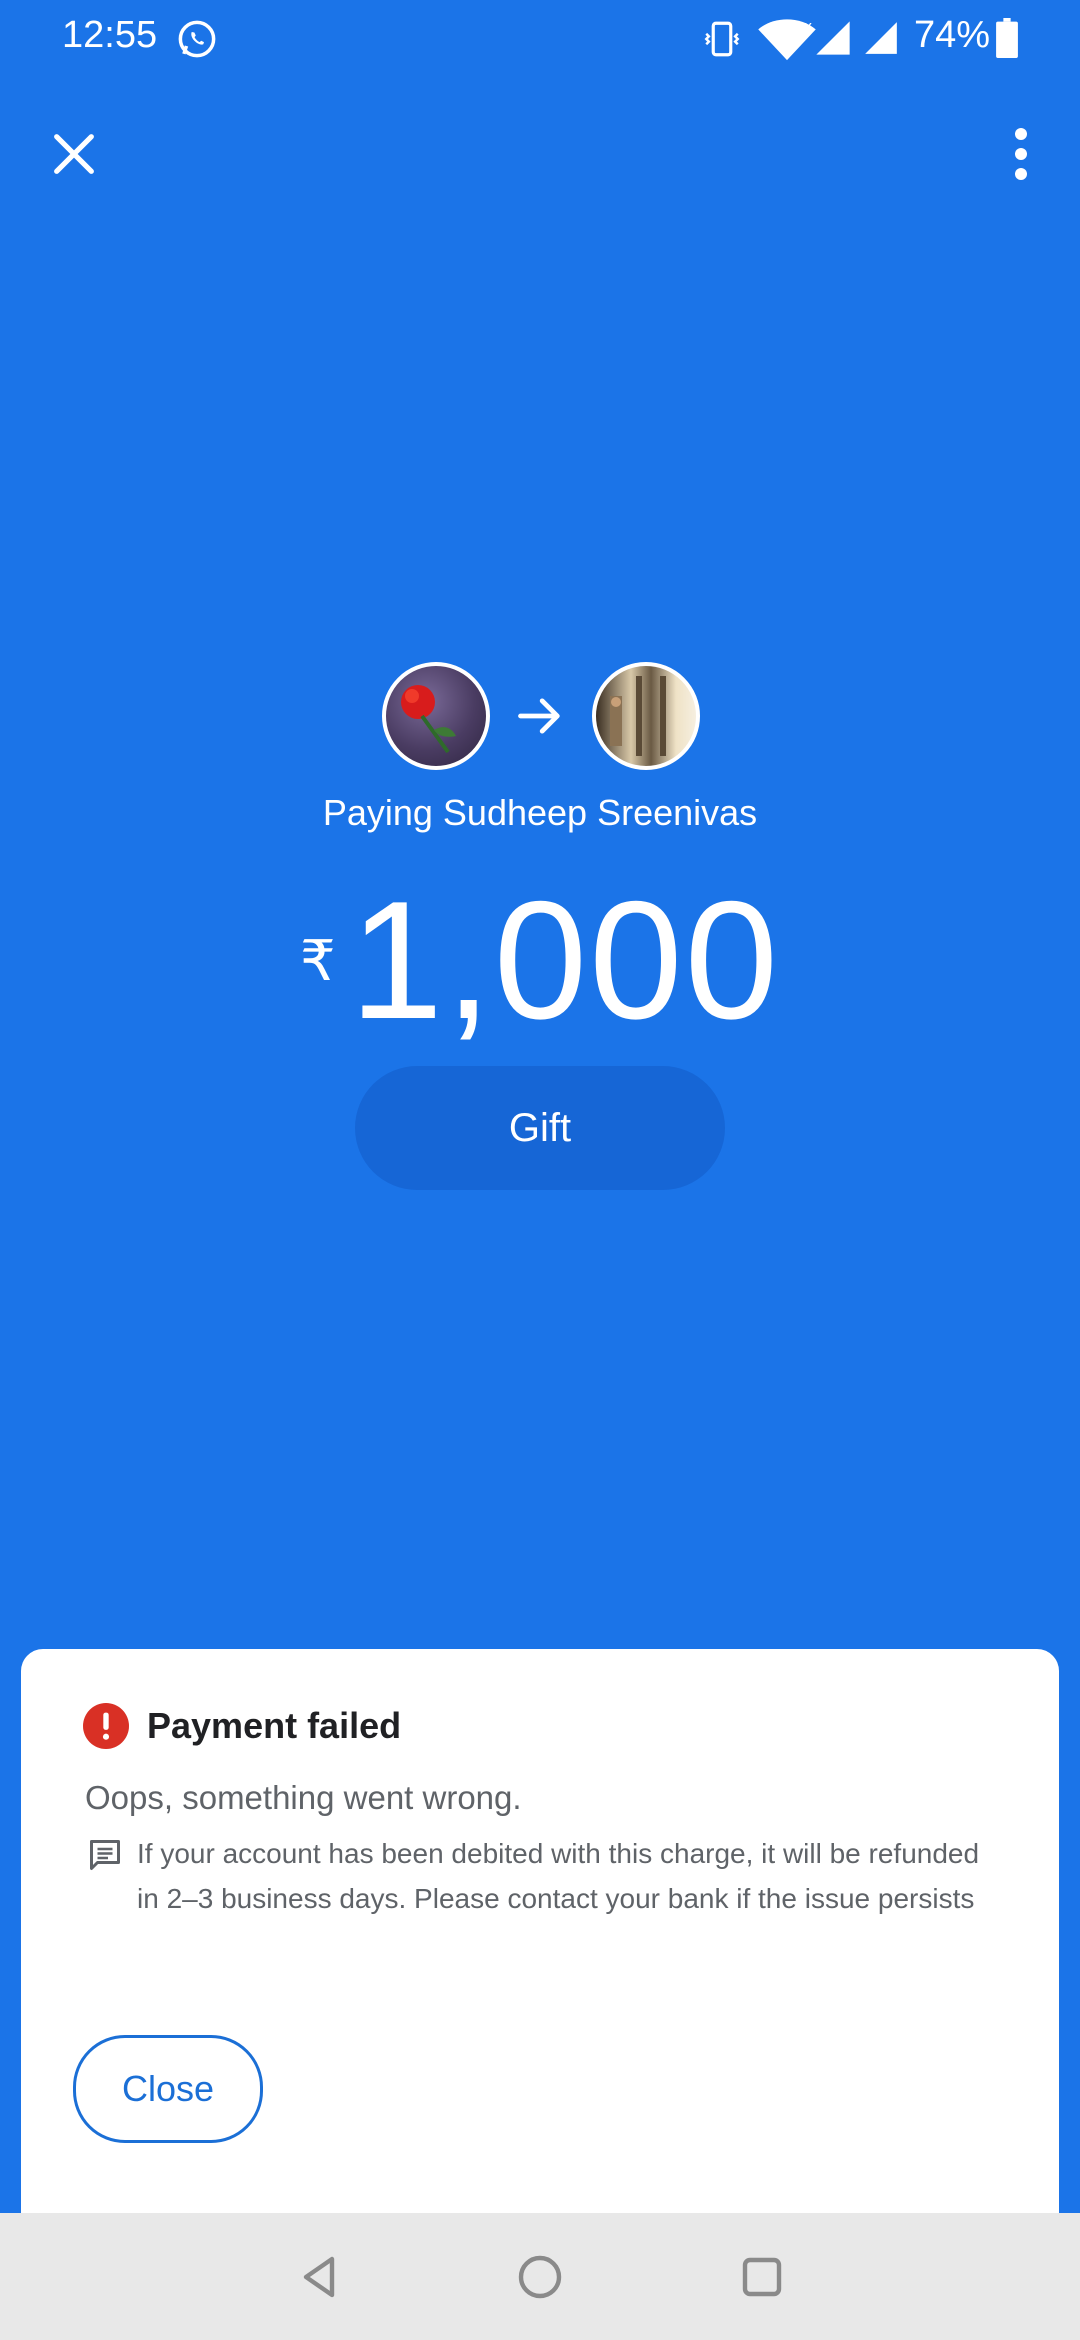  What do you see at coordinates (274, 1725) in the screenshot?
I see `sheet-title: Payment failed` at bounding box center [274, 1725].